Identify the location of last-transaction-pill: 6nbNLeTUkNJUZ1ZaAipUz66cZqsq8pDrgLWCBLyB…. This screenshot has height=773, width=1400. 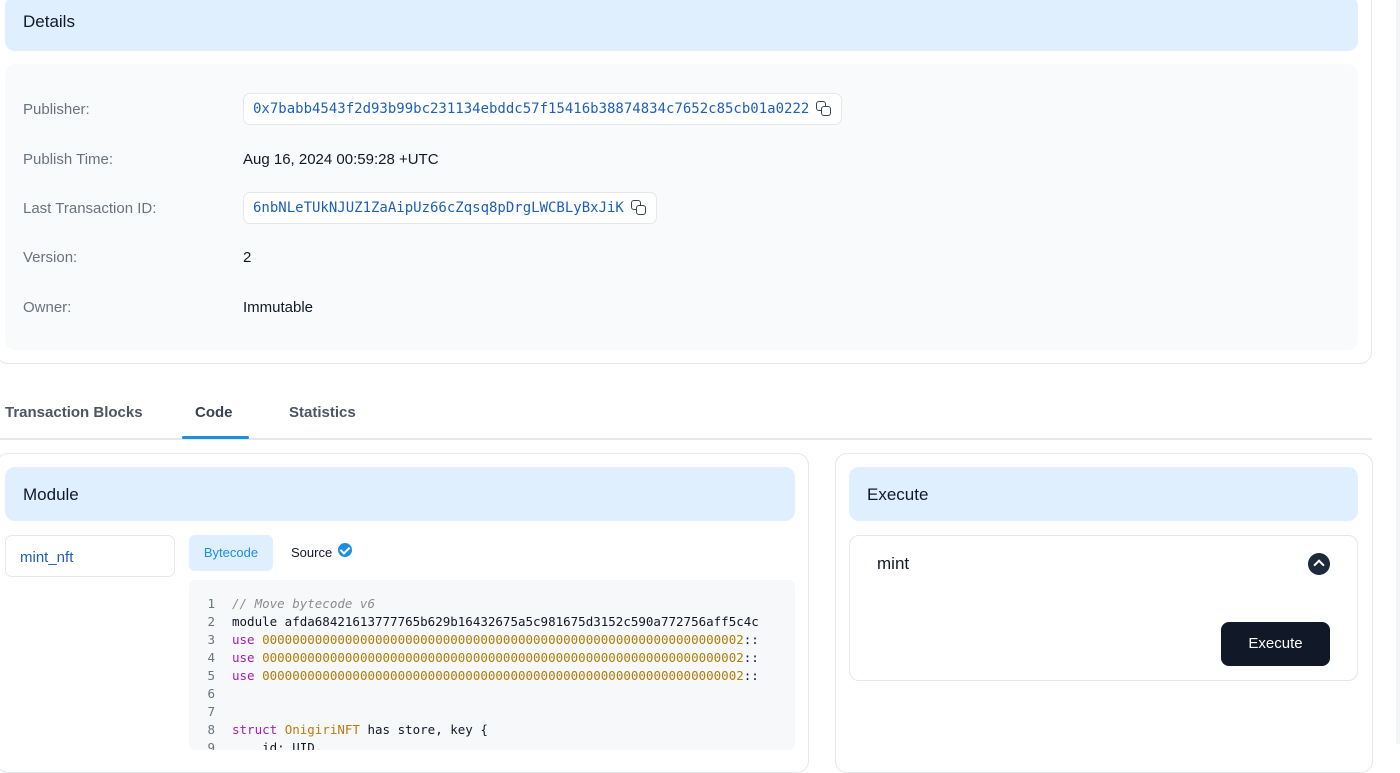
(450, 208).